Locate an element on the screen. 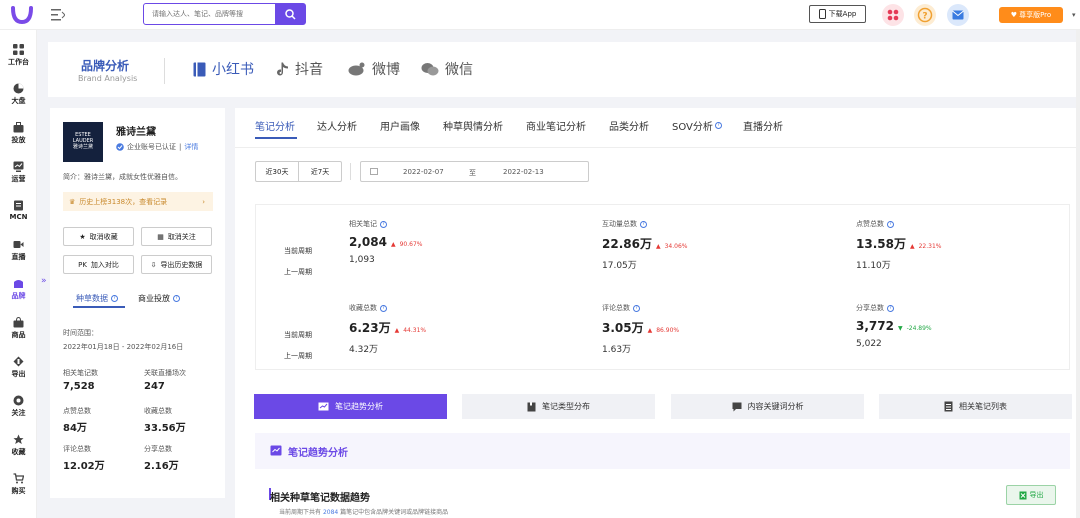 The width and height of the screenshot is (1080, 518). sidebar-expand-icon: » is located at coordinates (44, 281).